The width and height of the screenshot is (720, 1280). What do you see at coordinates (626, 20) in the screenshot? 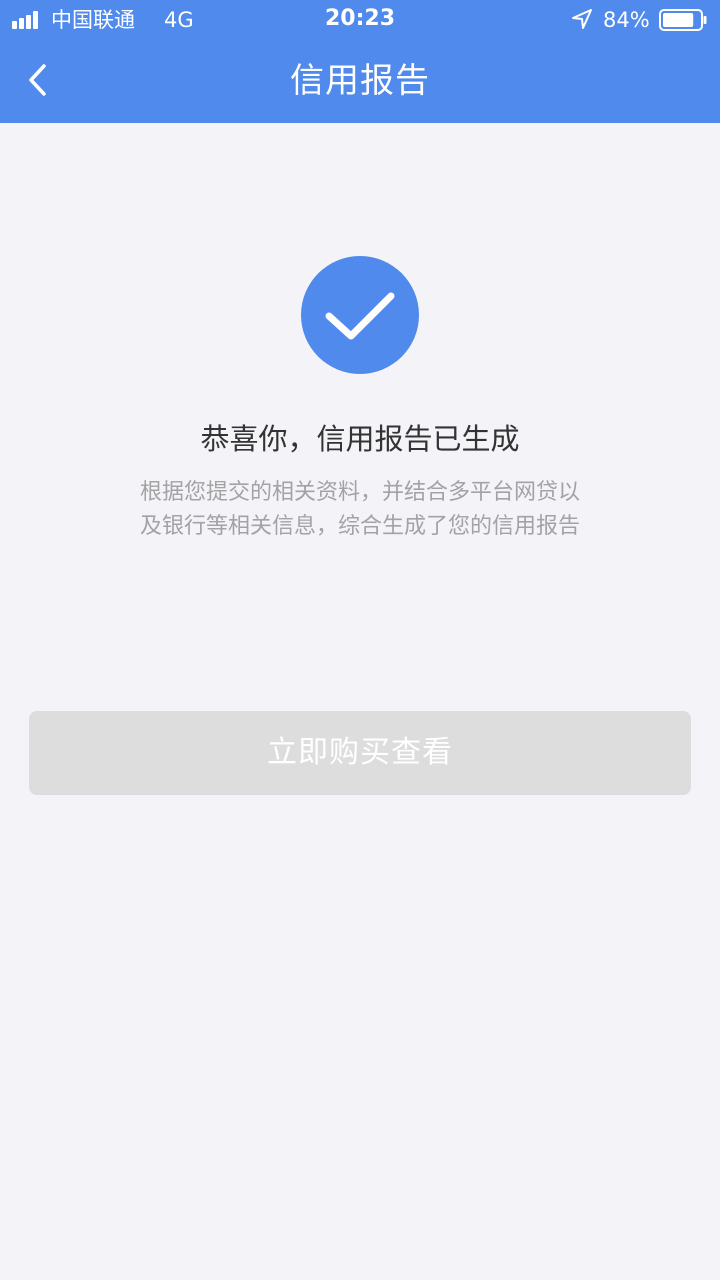
I see `battery-percent: 84%` at bounding box center [626, 20].